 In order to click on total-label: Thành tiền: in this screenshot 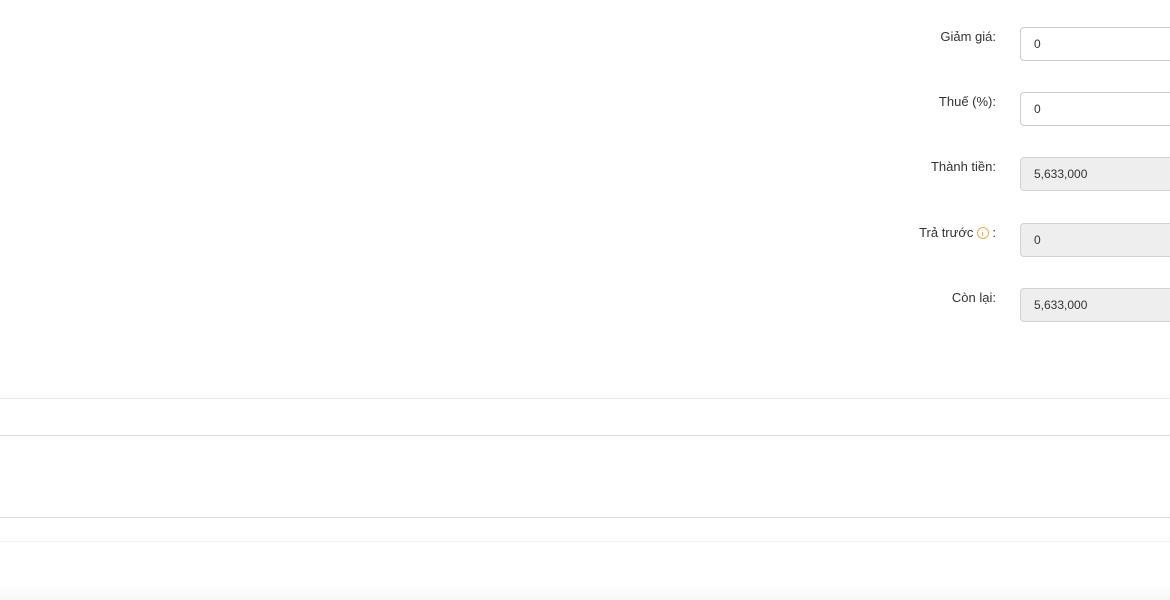, I will do `click(963, 166)`.